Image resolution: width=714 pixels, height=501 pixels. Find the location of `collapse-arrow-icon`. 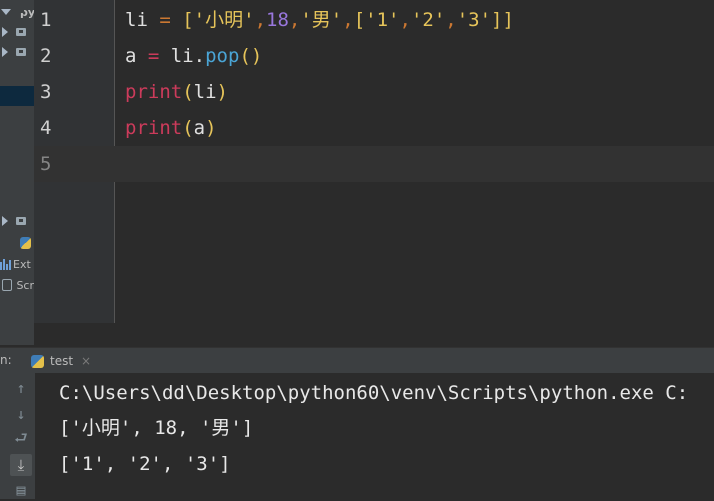

collapse-arrow-icon is located at coordinates (6, 12).